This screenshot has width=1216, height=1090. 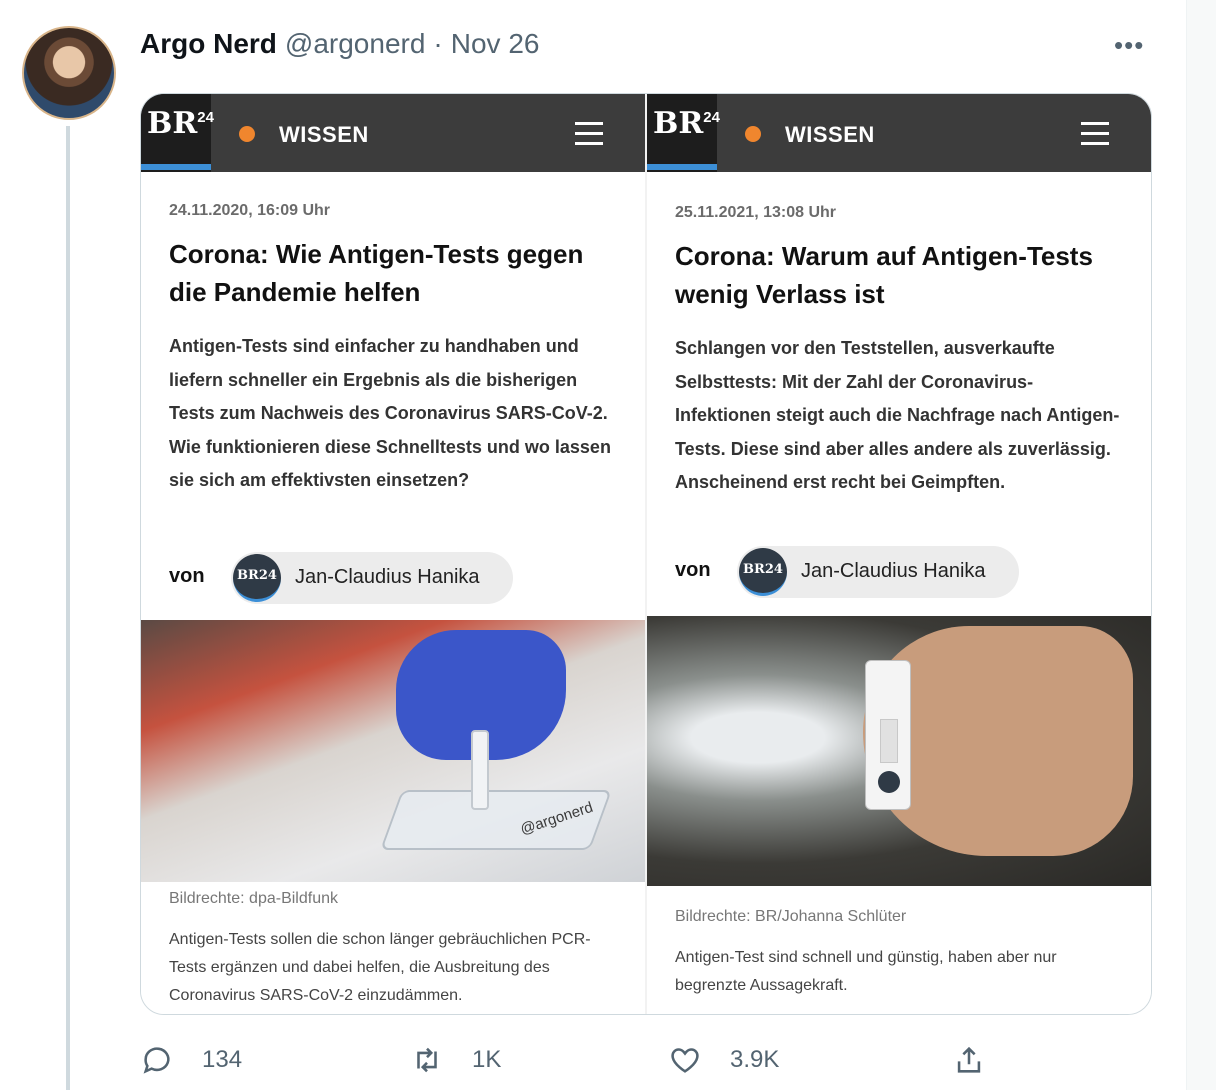 I want to click on image-credit: Bildrechte: dpa-Bildfunk, so click(x=253, y=898).